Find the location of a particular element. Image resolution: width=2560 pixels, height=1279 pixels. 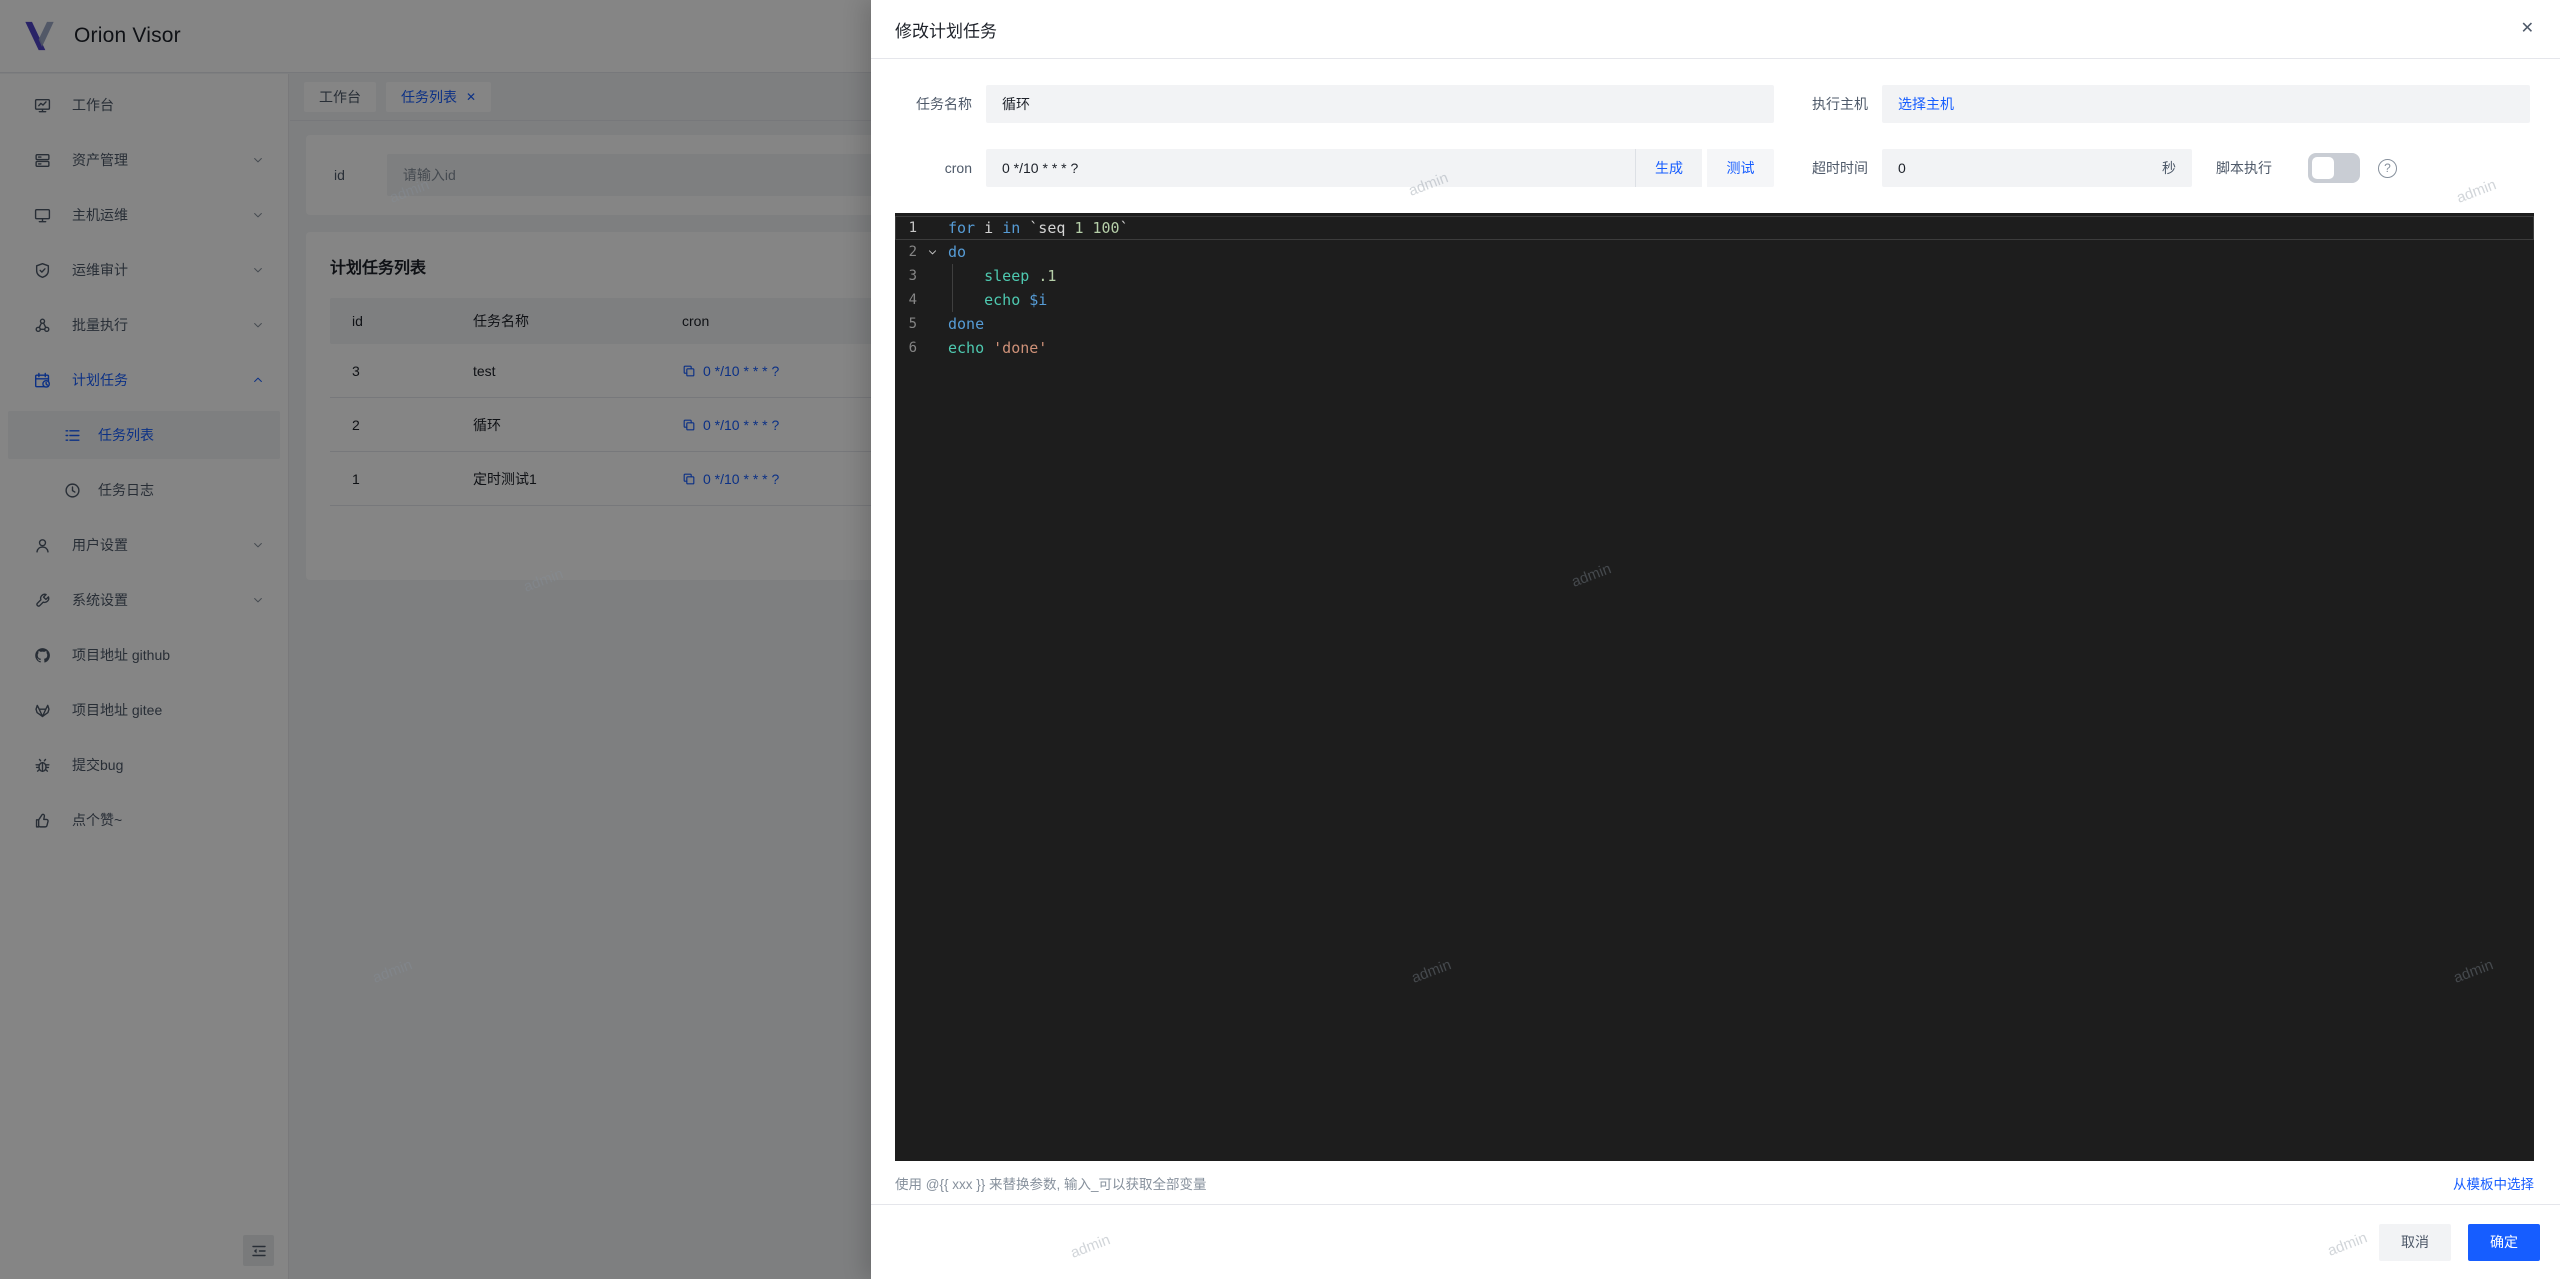

editor-hint-bar: 使用 @{{ xxx }} 来替换参数, 输入_可以获取全部变量 从模板中选择 is located at coordinates (1714, 1182).